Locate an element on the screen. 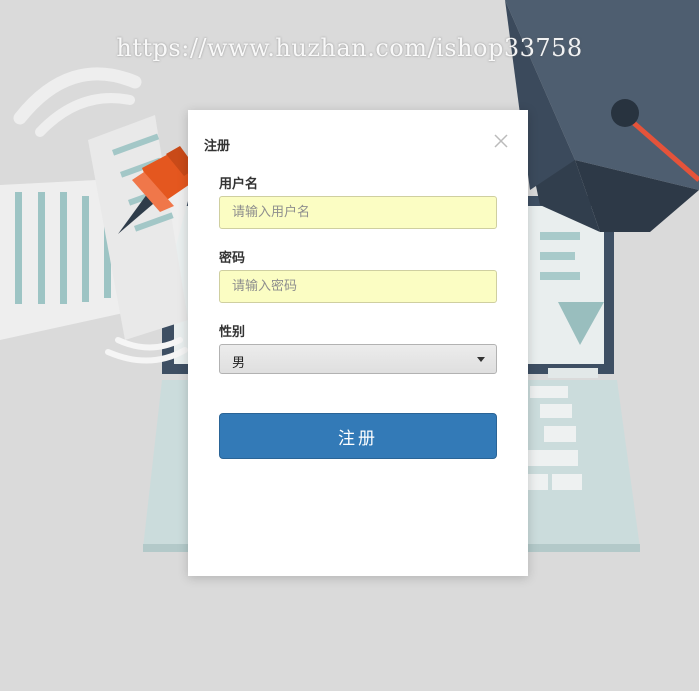 The image size is (699, 691). password-label: 密码 is located at coordinates (232, 258).